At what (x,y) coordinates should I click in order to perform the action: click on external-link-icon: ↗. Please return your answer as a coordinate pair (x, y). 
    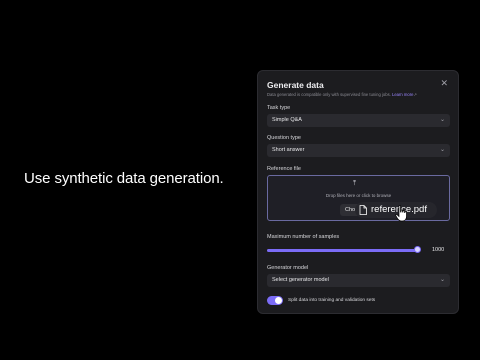
    Looking at the image, I should click on (415, 94).